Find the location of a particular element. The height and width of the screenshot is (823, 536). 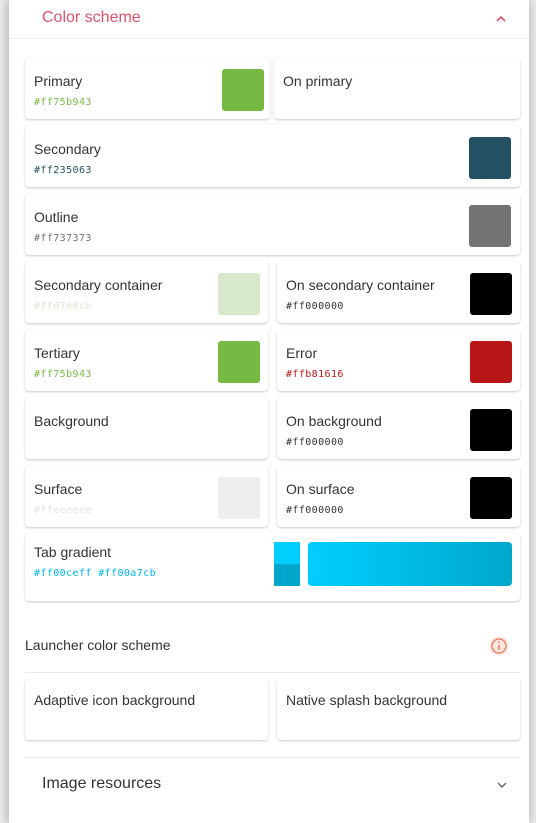

secondary-container-color-card: Secondary container #ffd7e8cb is located at coordinates (146, 292).